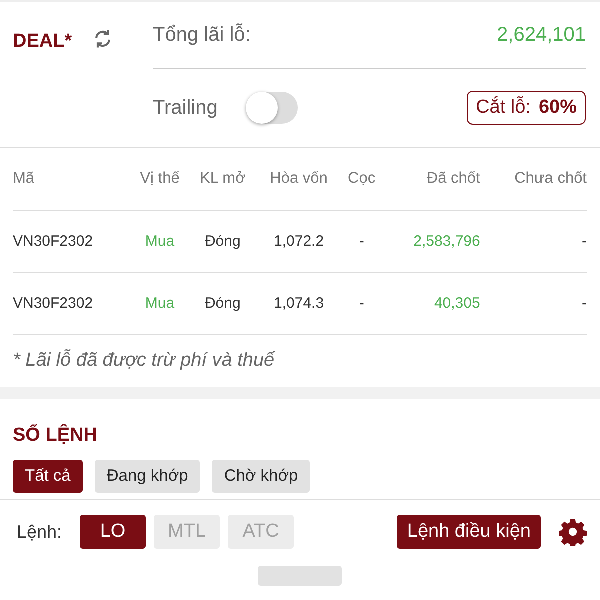 The height and width of the screenshot is (600, 600). What do you see at coordinates (541, 35) in the screenshot?
I see `total-value: 2,624,101` at bounding box center [541, 35].